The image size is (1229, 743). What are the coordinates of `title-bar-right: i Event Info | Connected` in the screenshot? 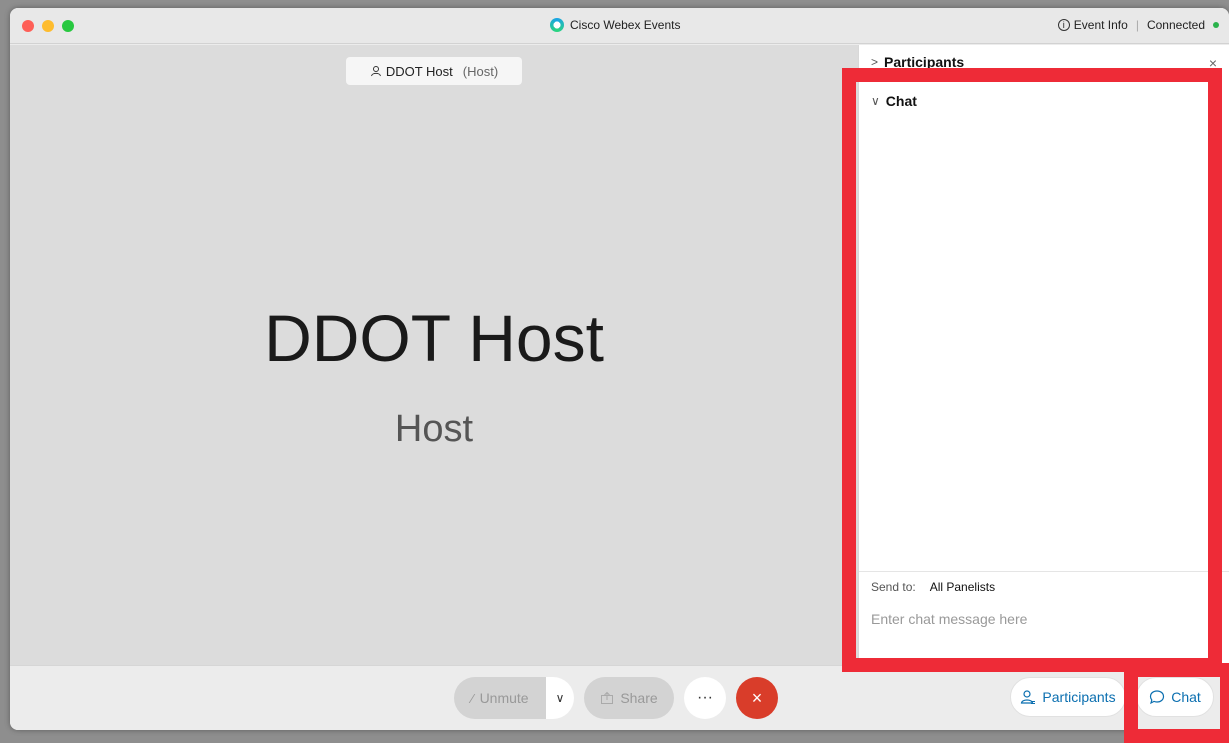 It's located at (1138, 25).